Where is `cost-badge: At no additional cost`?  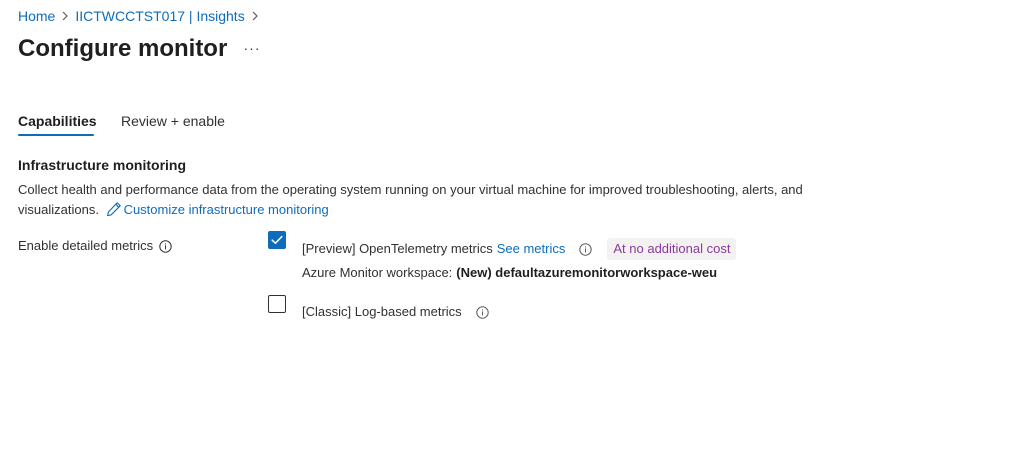 cost-badge: At no additional cost is located at coordinates (672, 249).